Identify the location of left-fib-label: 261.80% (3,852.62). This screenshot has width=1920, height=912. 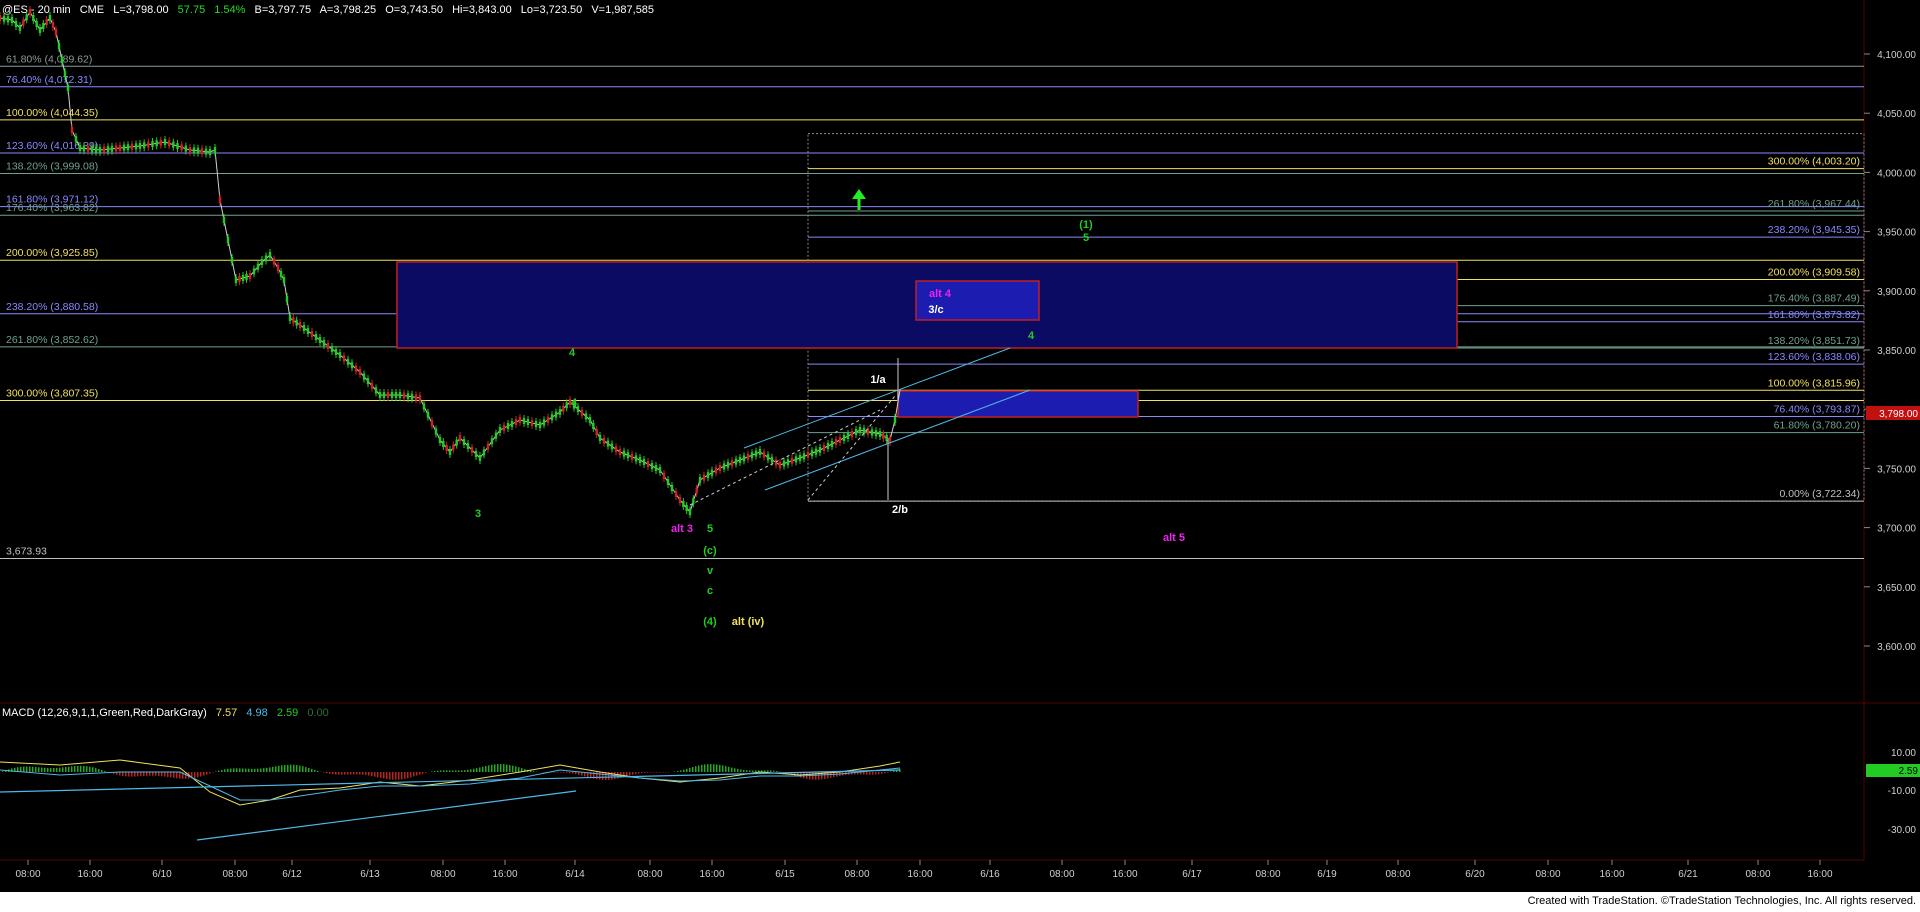
(52, 340).